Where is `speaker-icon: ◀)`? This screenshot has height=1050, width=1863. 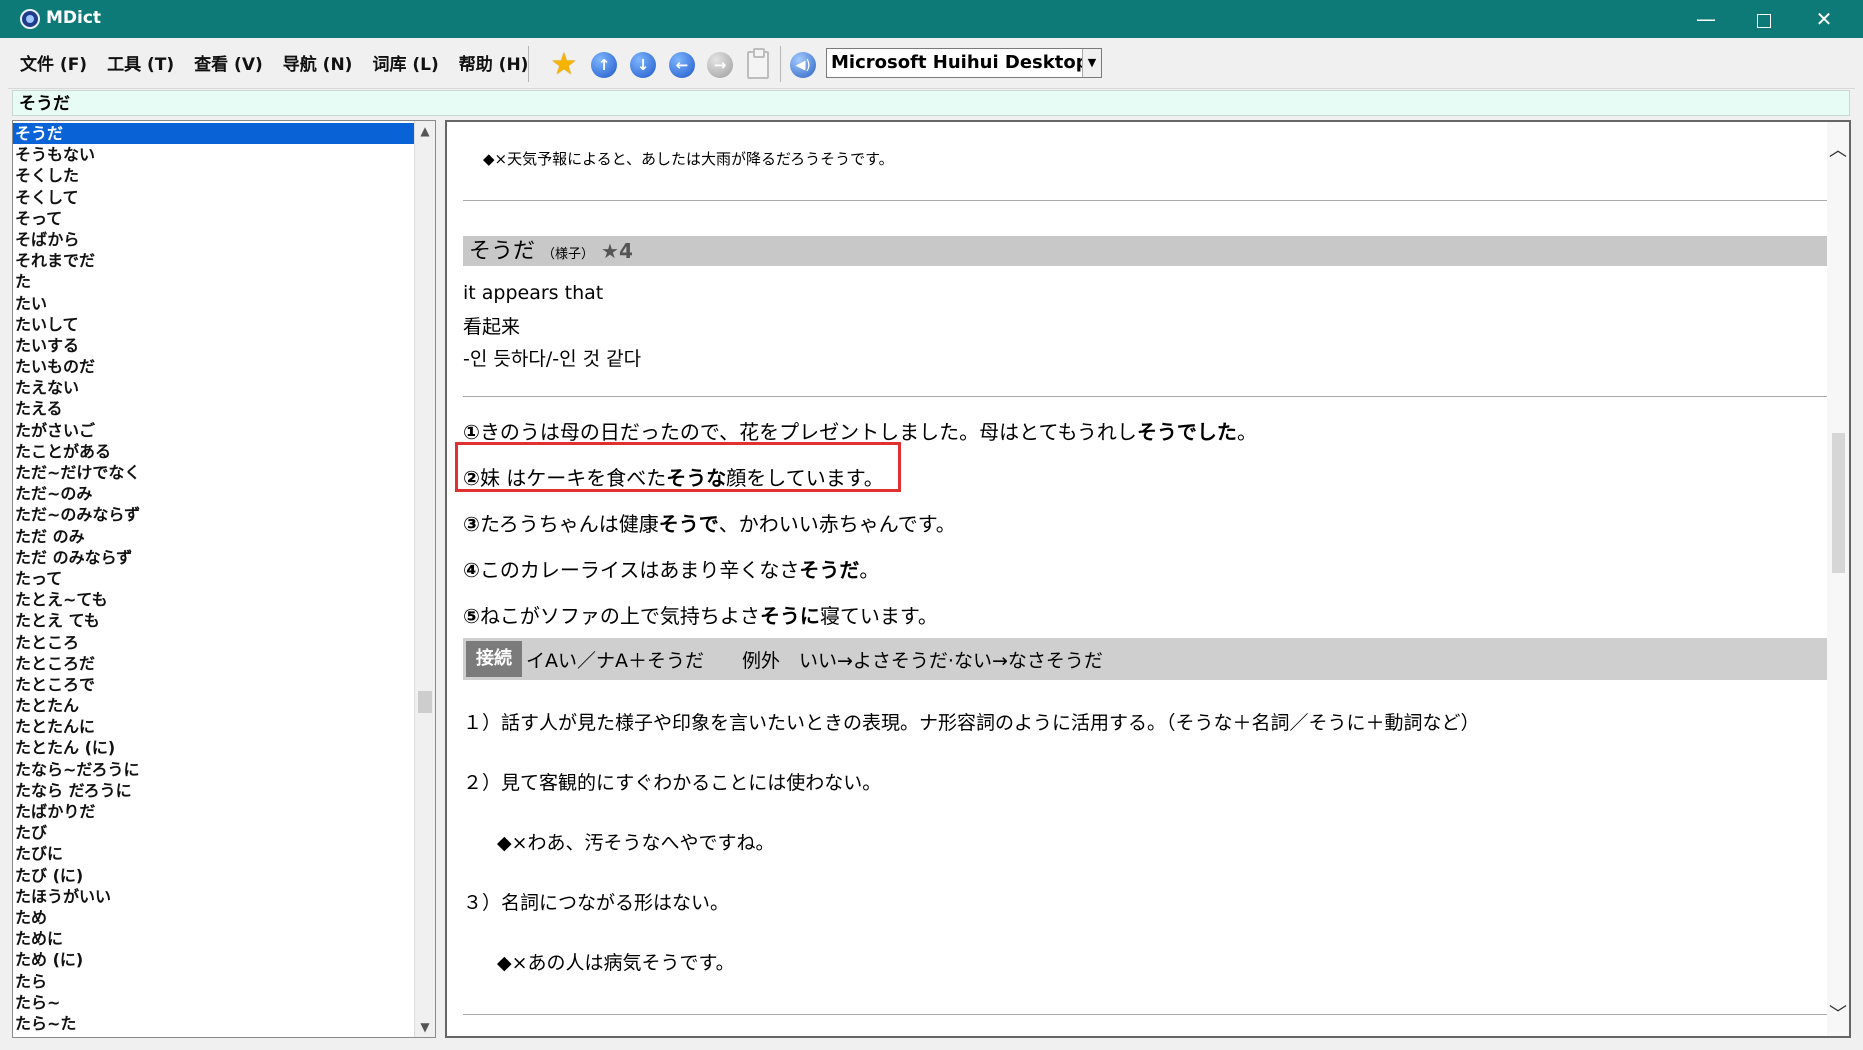
speaker-icon: ◀) is located at coordinates (803, 65).